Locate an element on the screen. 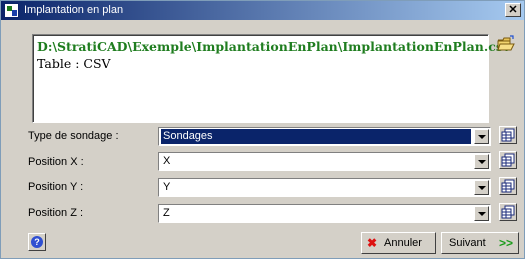 This screenshot has width=525, height=259. type-sondage-value: Sondages is located at coordinates (316, 136).